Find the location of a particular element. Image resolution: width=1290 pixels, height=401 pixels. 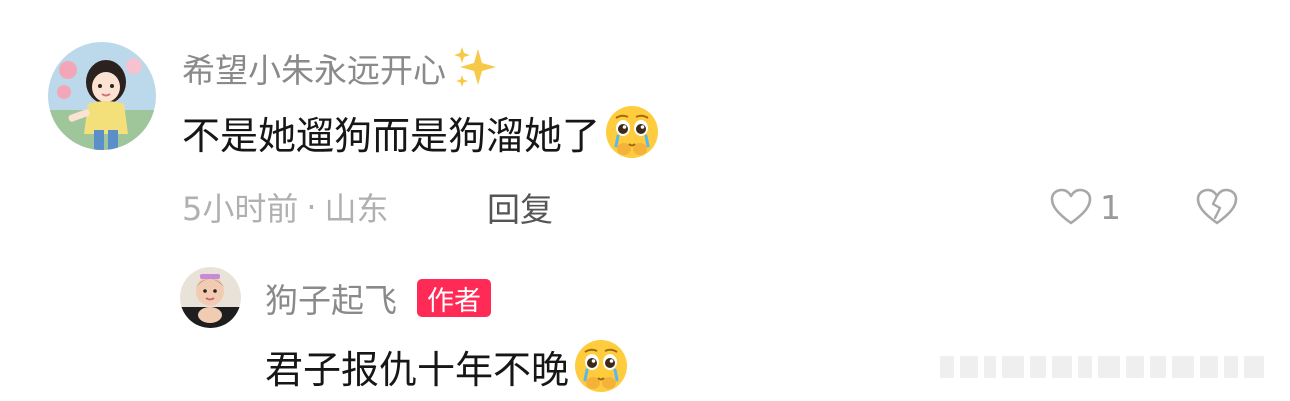

comment-content: 不是她遛狗而是狗溜她了 is located at coordinates (421, 132).